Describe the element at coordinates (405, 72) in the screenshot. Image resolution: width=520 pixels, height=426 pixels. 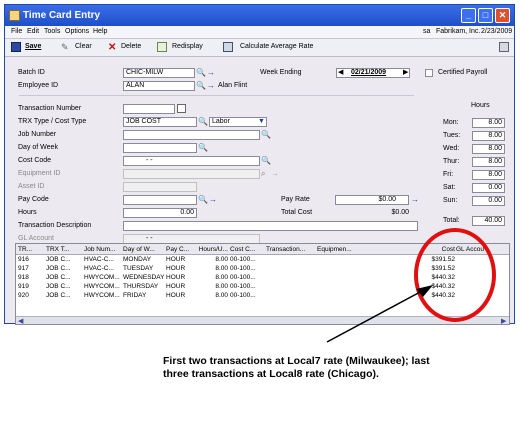
I see `next-week-icon: ▶` at that location.